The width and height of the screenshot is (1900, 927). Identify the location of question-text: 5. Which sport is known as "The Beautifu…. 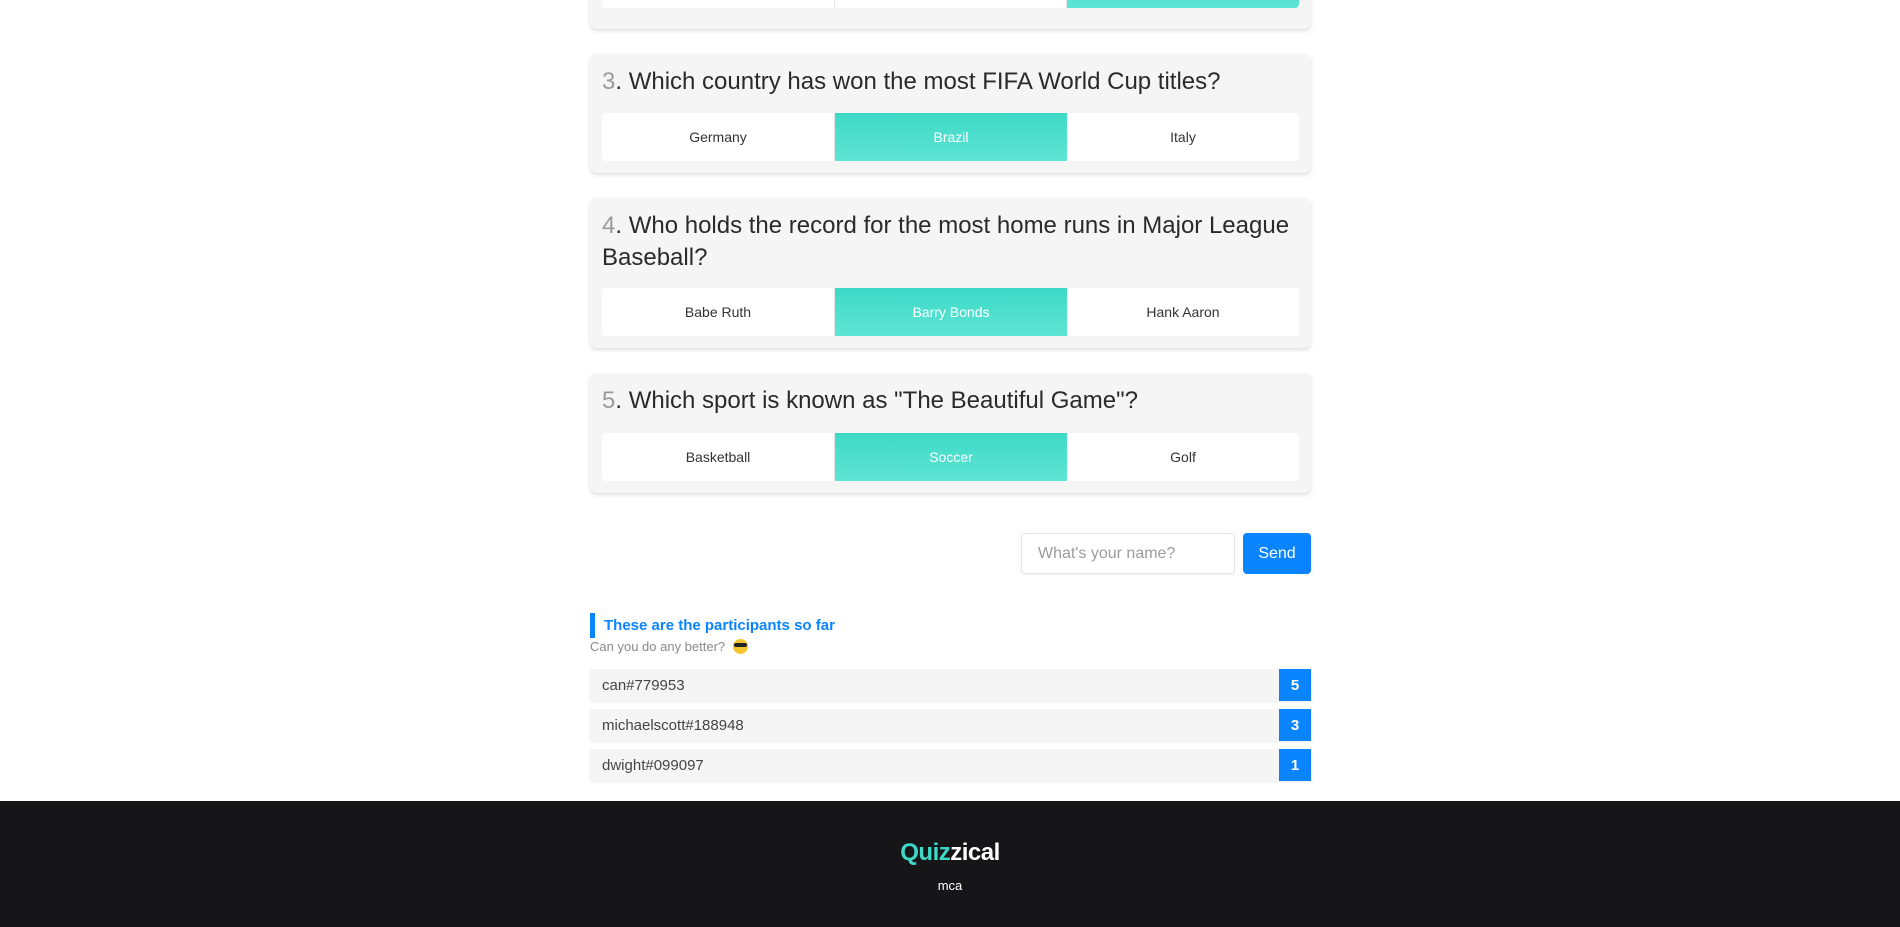
(870, 400).